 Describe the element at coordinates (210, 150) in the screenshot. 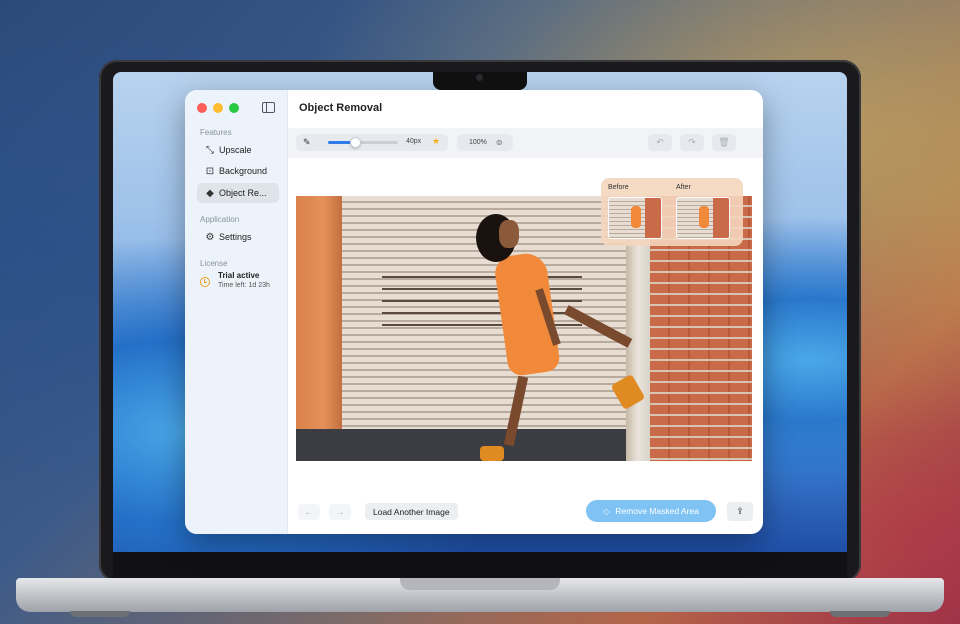

I see `expand-arrows-icon: ⤡` at that location.